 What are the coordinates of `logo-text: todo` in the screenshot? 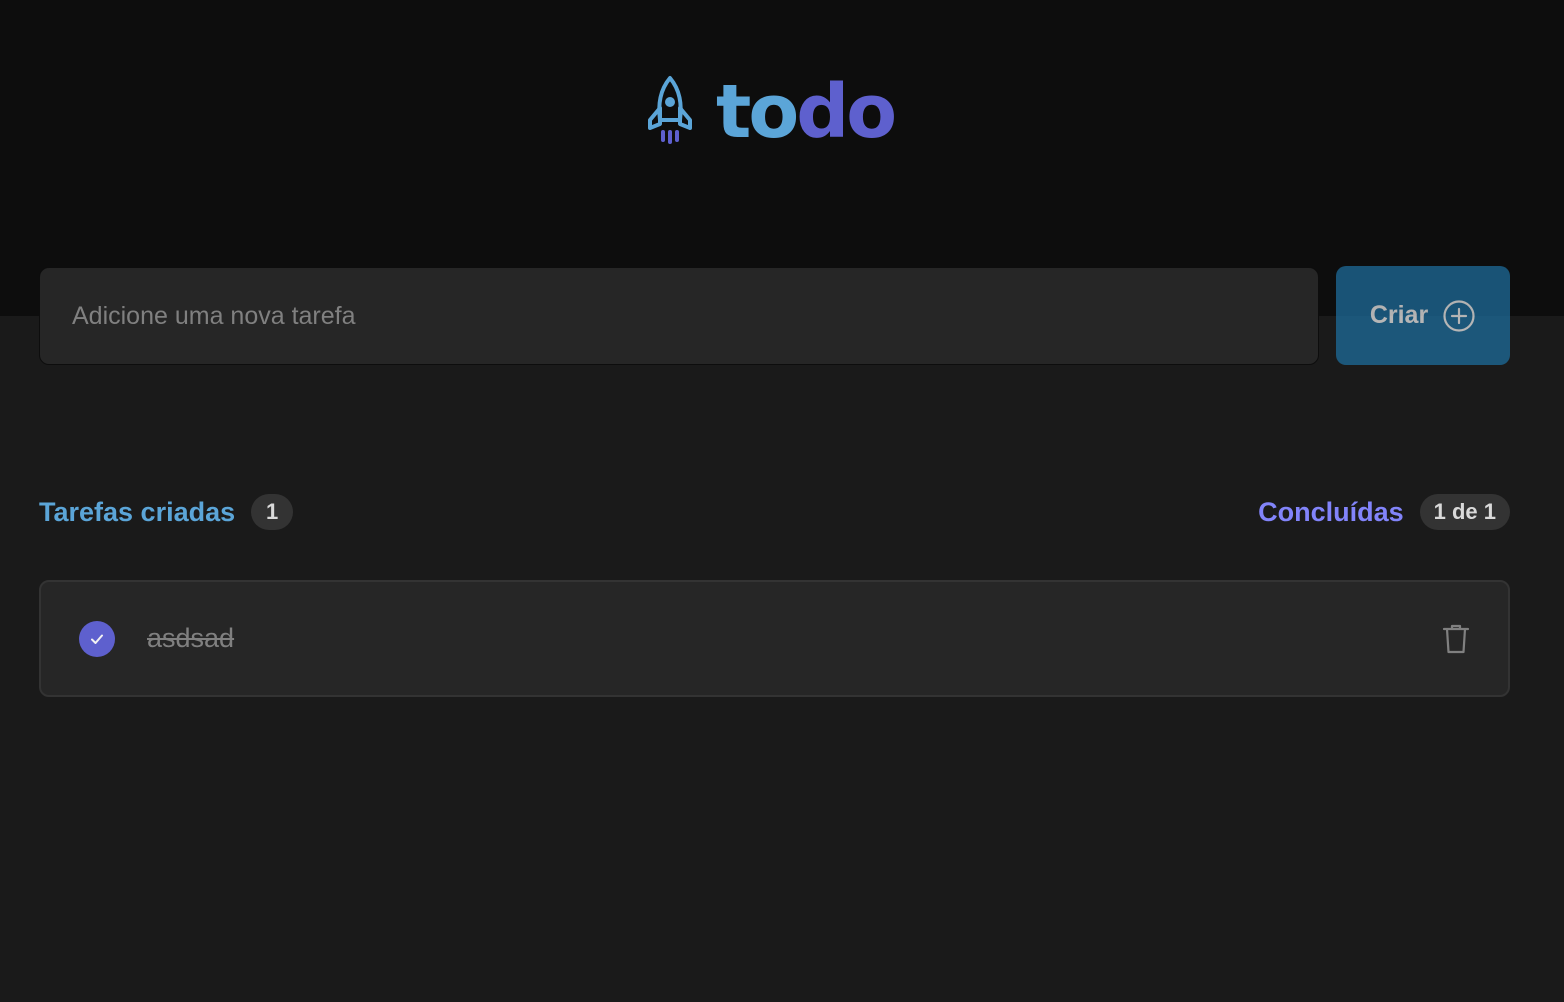 It's located at (806, 112).